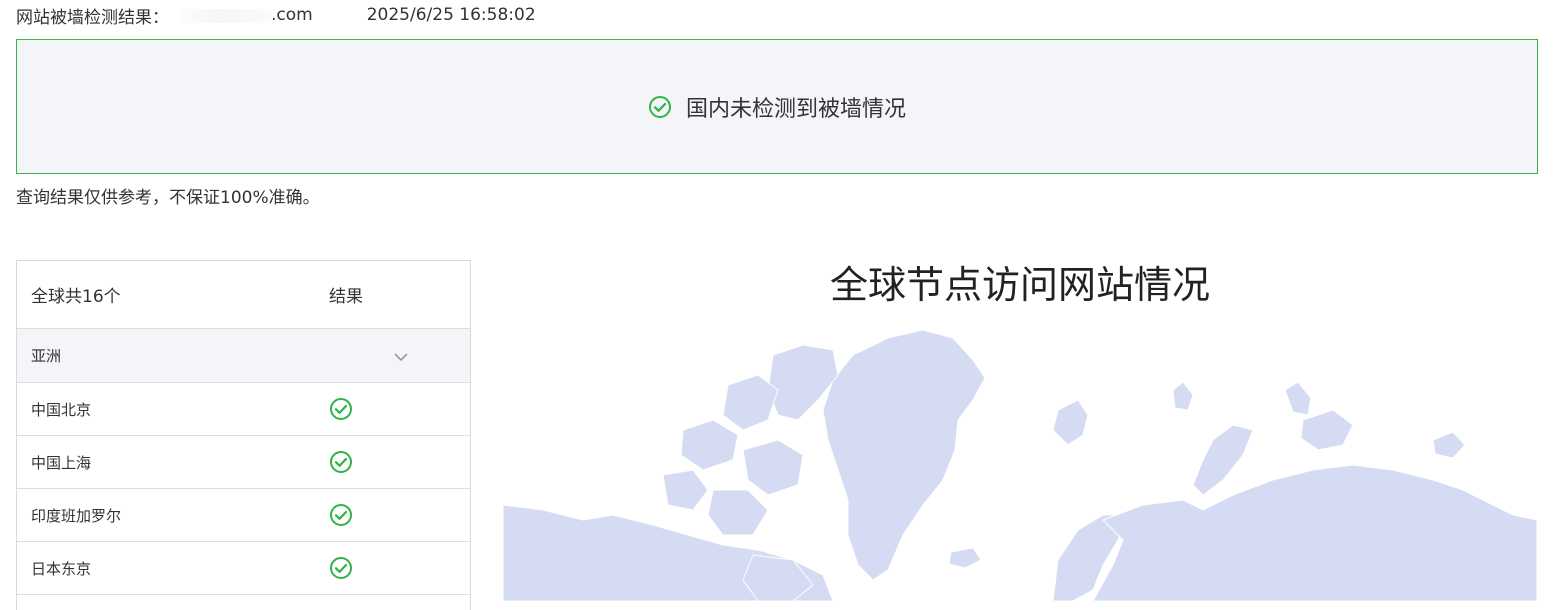  What do you see at coordinates (61, 462) in the screenshot?
I see `node-location: 中国上海` at bounding box center [61, 462].